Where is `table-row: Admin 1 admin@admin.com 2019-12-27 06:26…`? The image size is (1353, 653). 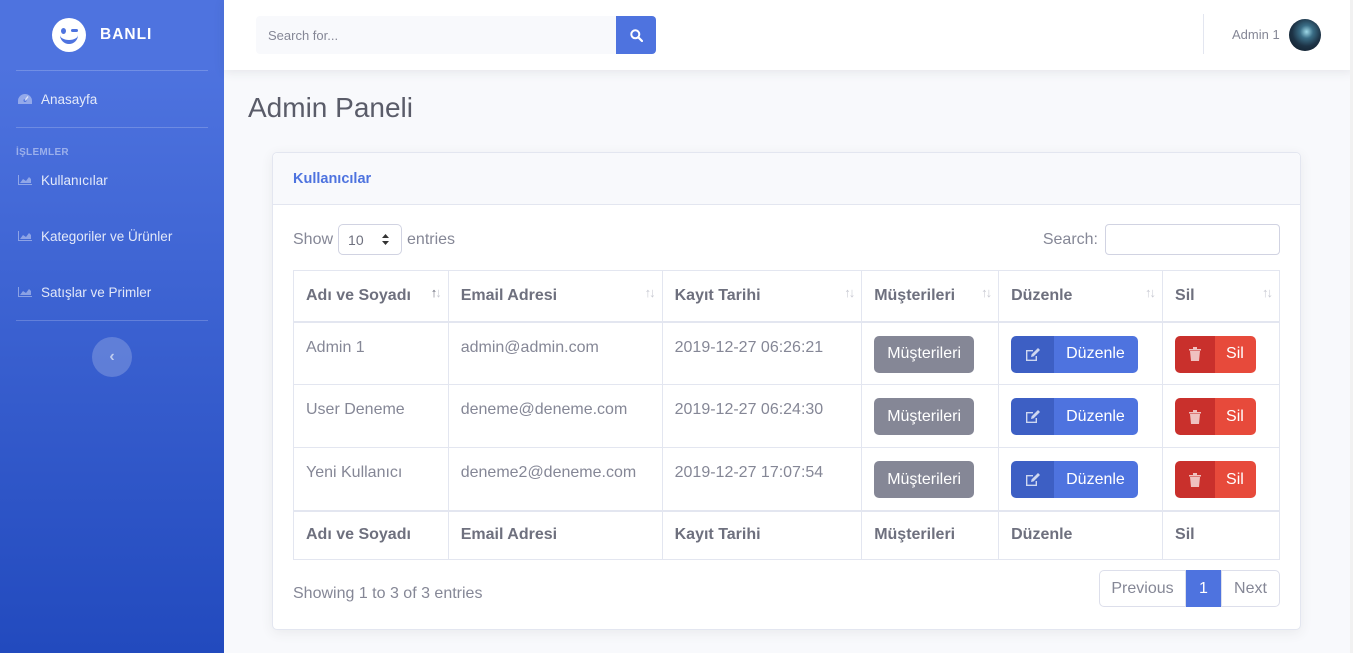 table-row: Admin 1 admin@admin.com 2019-12-27 06:26… is located at coordinates (786, 353).